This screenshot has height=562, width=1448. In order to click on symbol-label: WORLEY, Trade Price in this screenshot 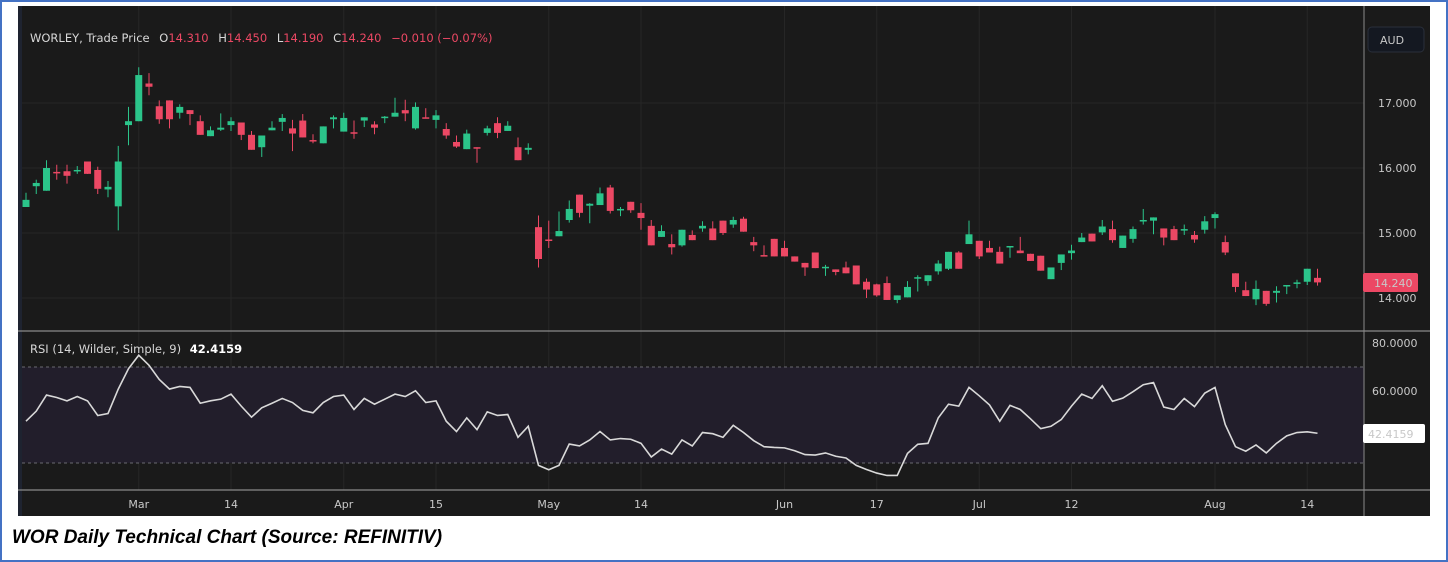, I will do `click(90, 38)`.